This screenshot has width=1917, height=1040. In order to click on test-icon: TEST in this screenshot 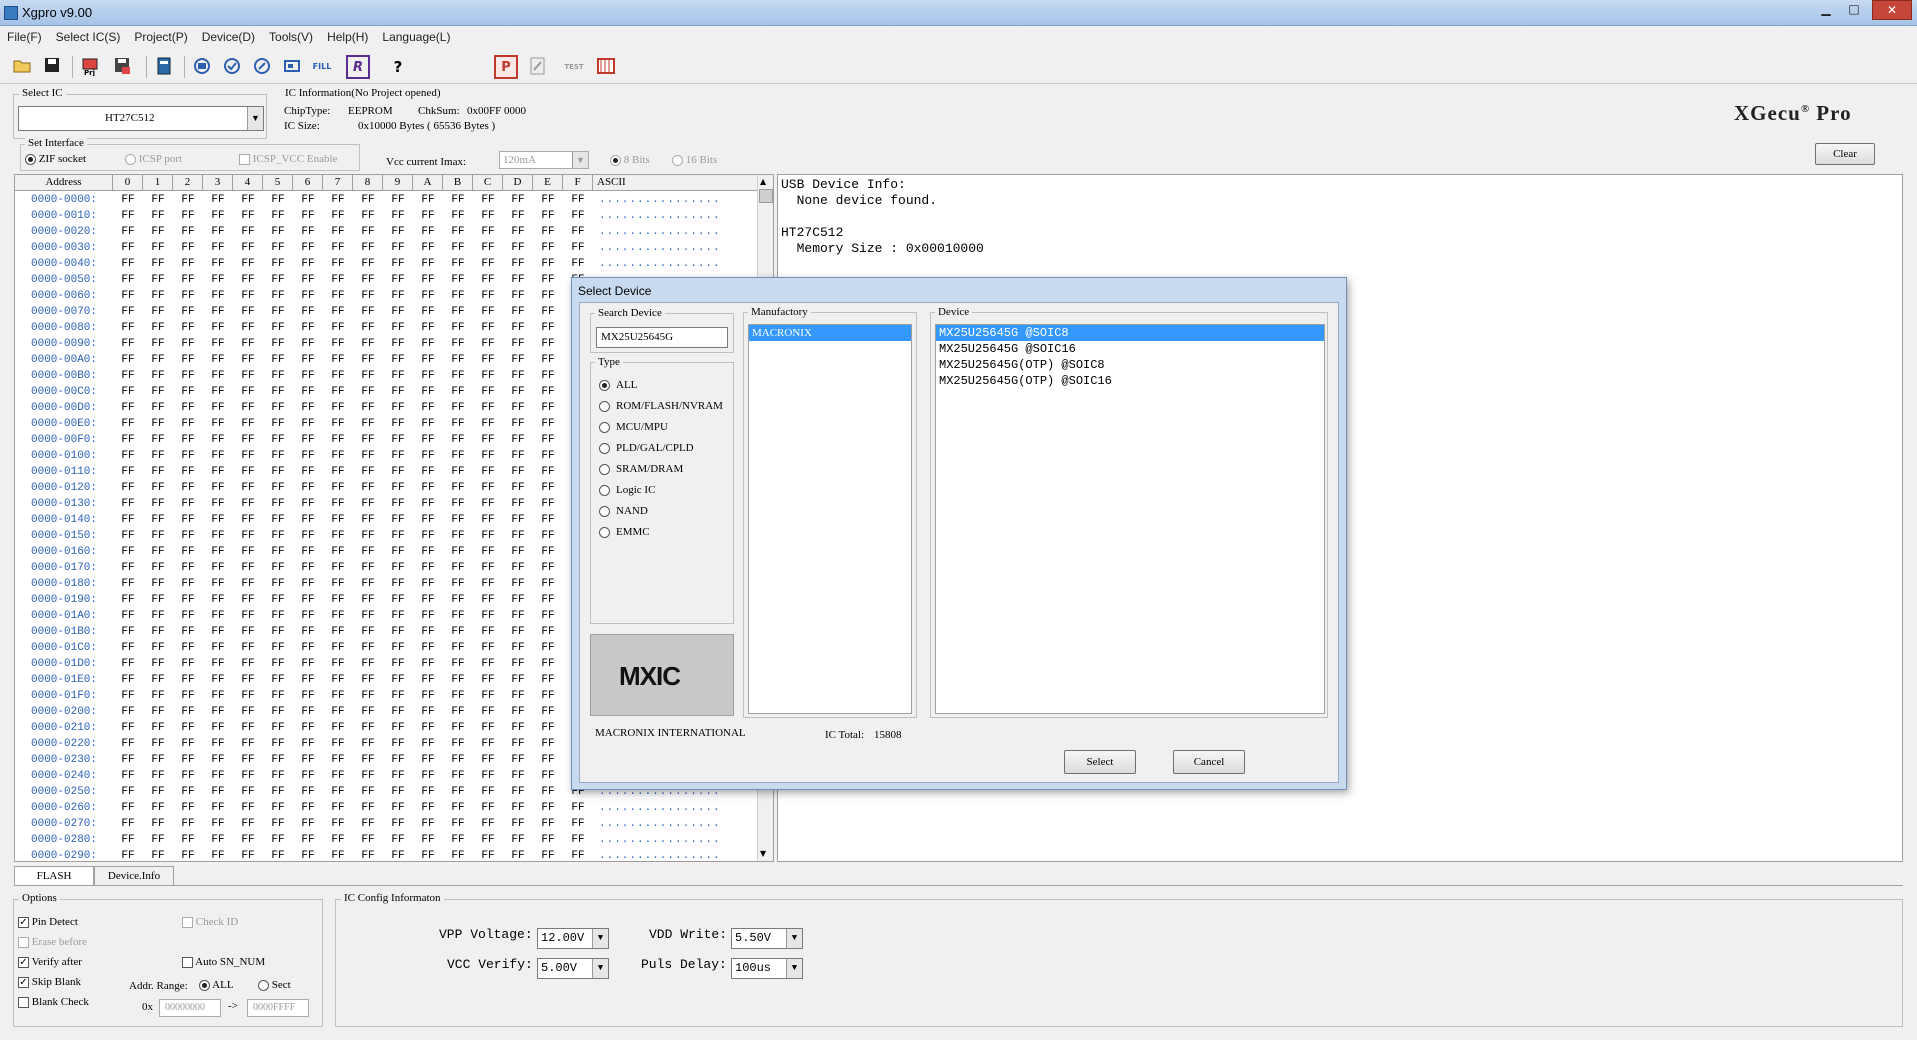, I will do `click(574, 67)`.